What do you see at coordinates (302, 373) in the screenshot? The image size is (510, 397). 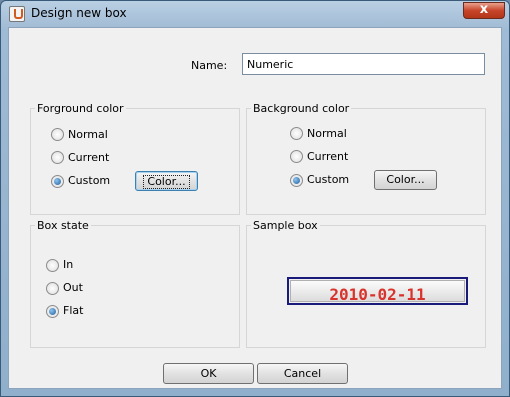 I see `cancel-button: Cancel` at bounding box center [302, 373].